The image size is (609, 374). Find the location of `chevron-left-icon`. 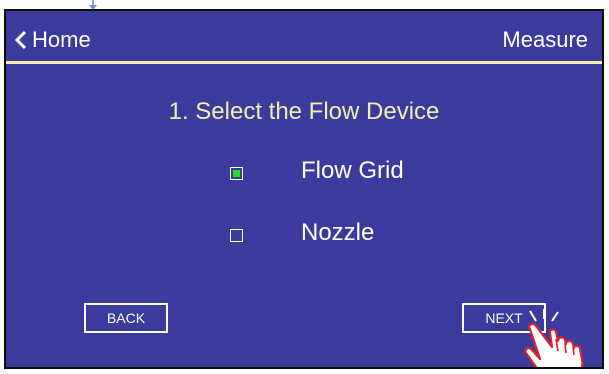

chevron-left-icon is located at coordinates (20, 40).